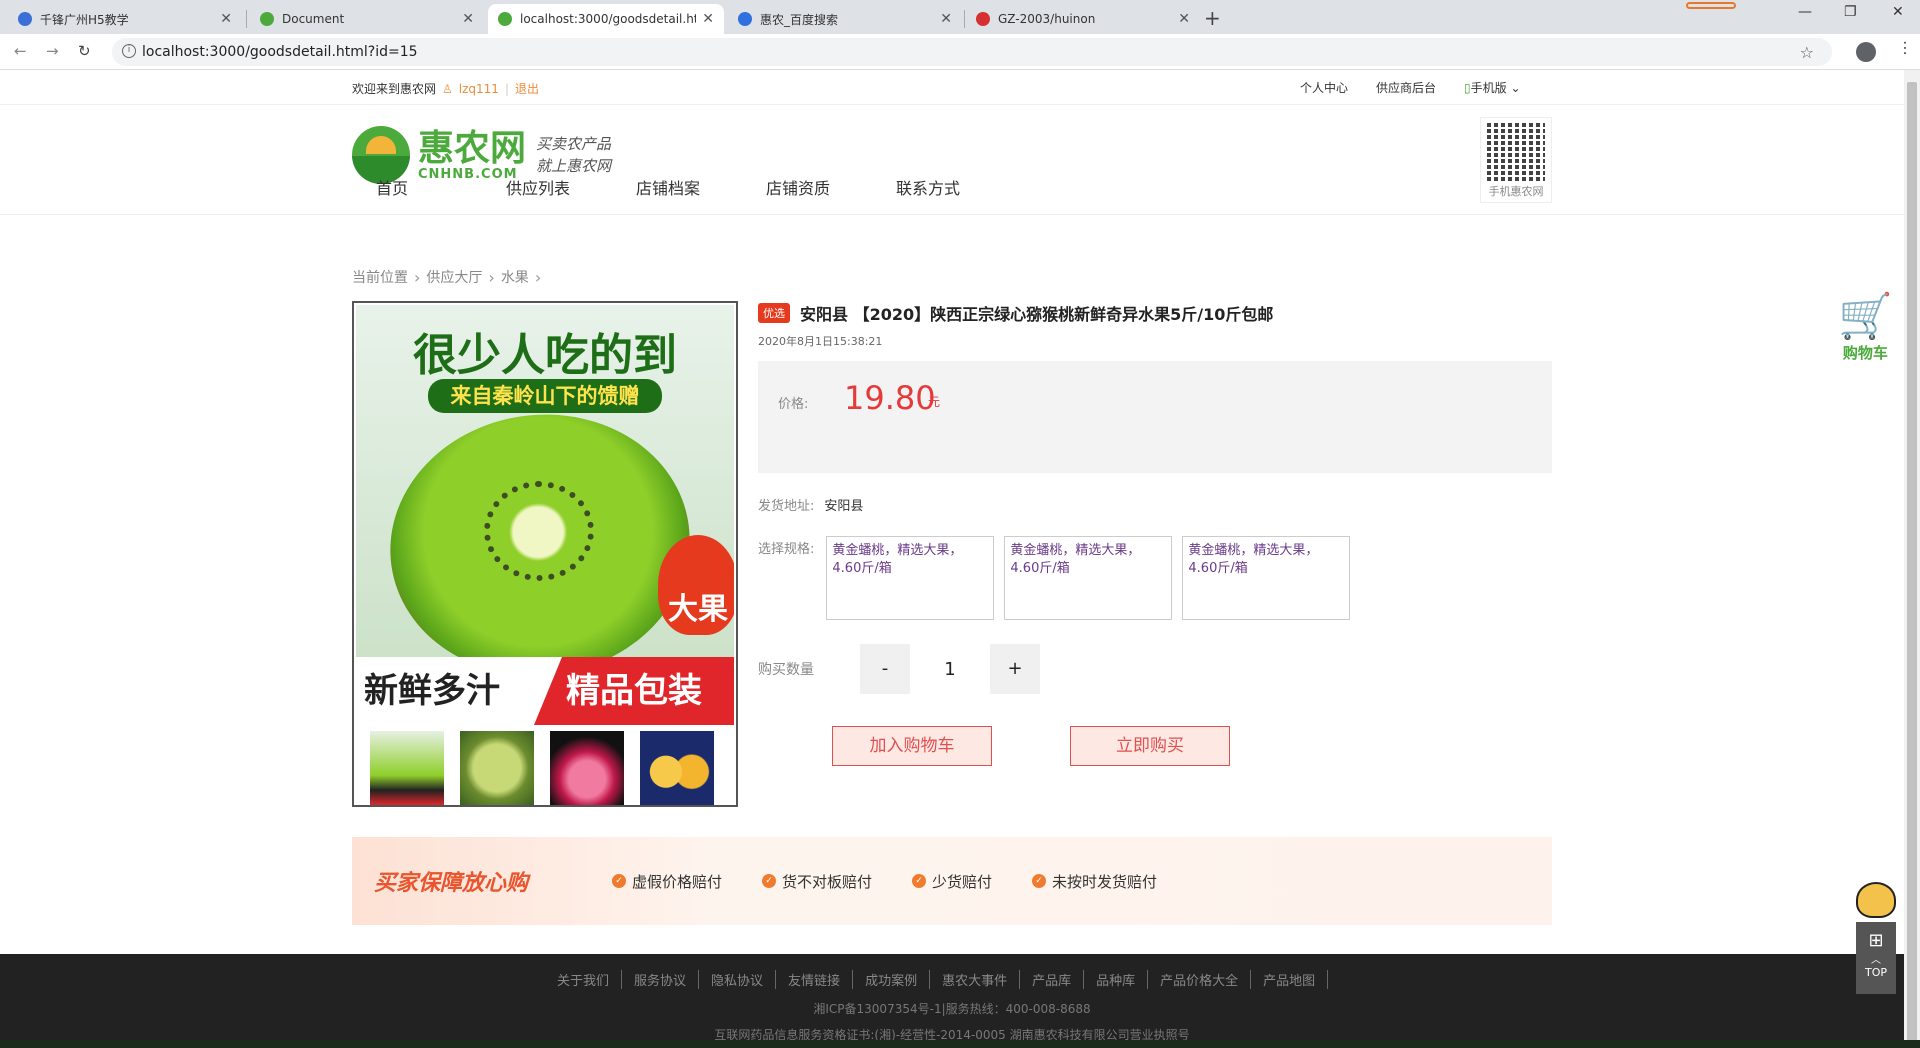 The height and width of the screenshot is (1048, 1920). I want to click on footer-link: 产品地图, so click(1290, 979).